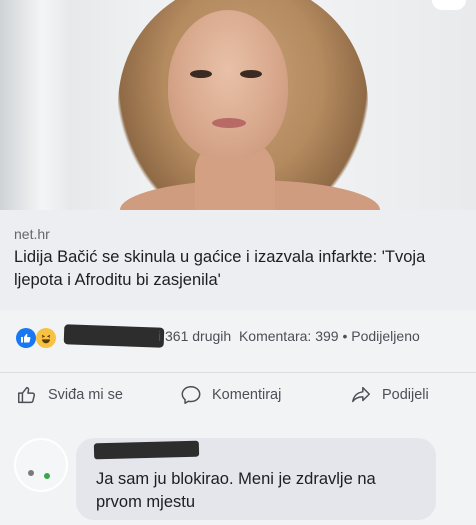 The width and height of the screenshot is (476, 525). I want to click on comment-label: Komentiraj, so click(247, 395).